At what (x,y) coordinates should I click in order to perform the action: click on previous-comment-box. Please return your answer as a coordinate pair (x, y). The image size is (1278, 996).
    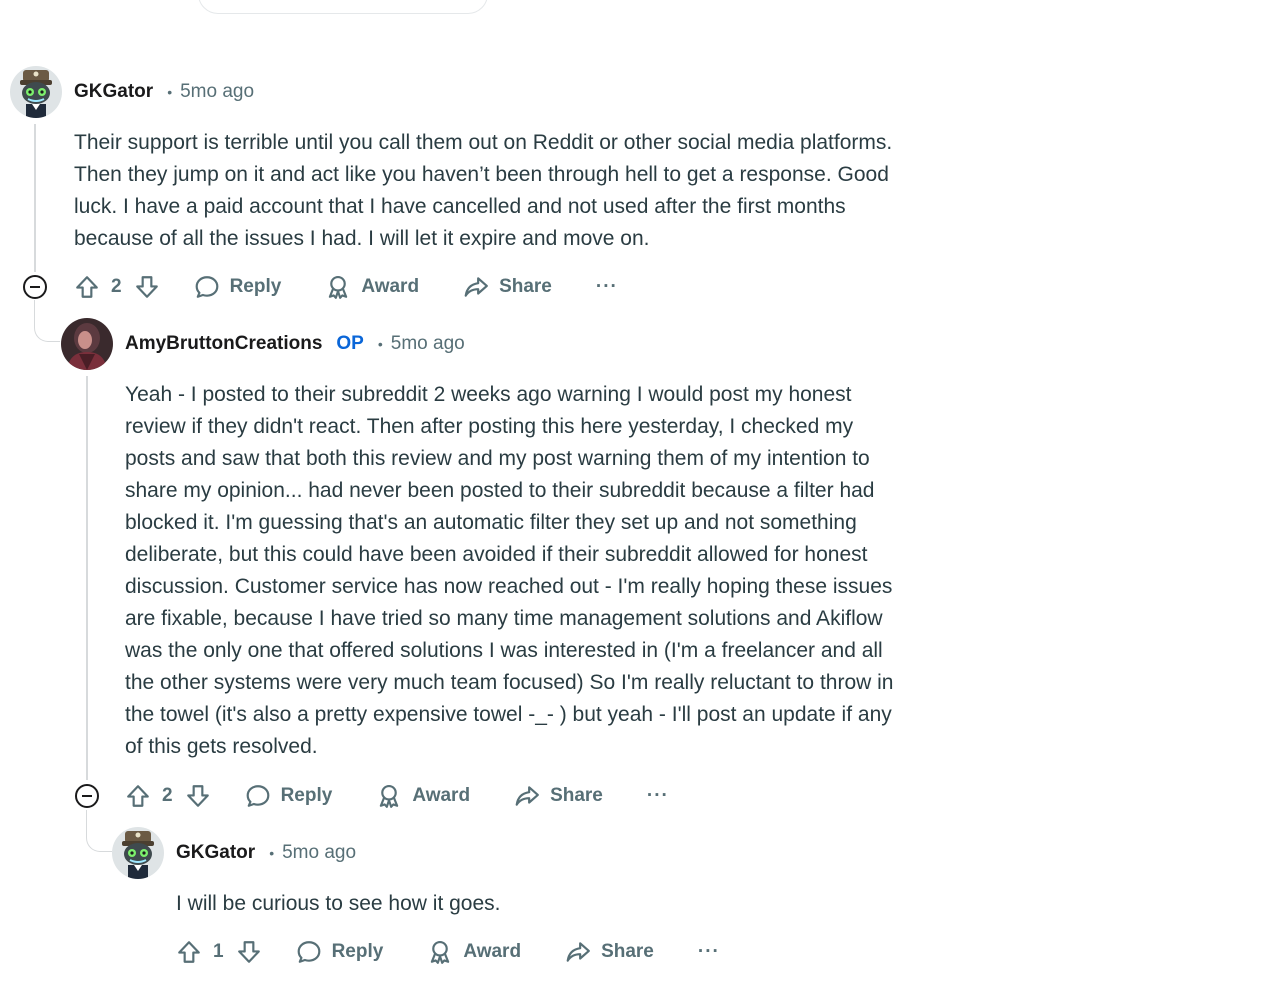
    Looking at the image, I should click on (343, 7).